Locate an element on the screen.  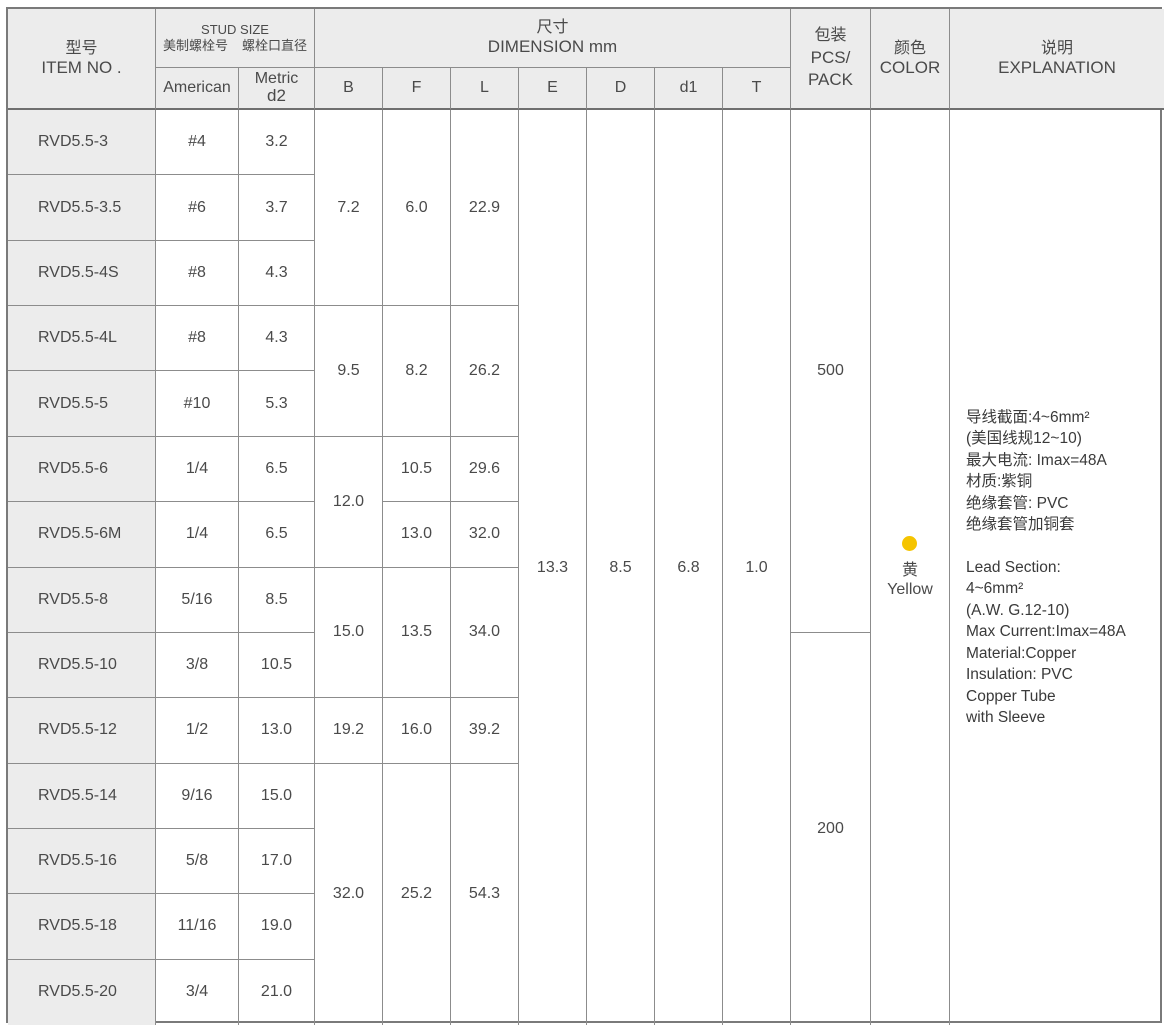
expl-en-line: (A.W. G.12-10) is located at coordinates (1018, 610).